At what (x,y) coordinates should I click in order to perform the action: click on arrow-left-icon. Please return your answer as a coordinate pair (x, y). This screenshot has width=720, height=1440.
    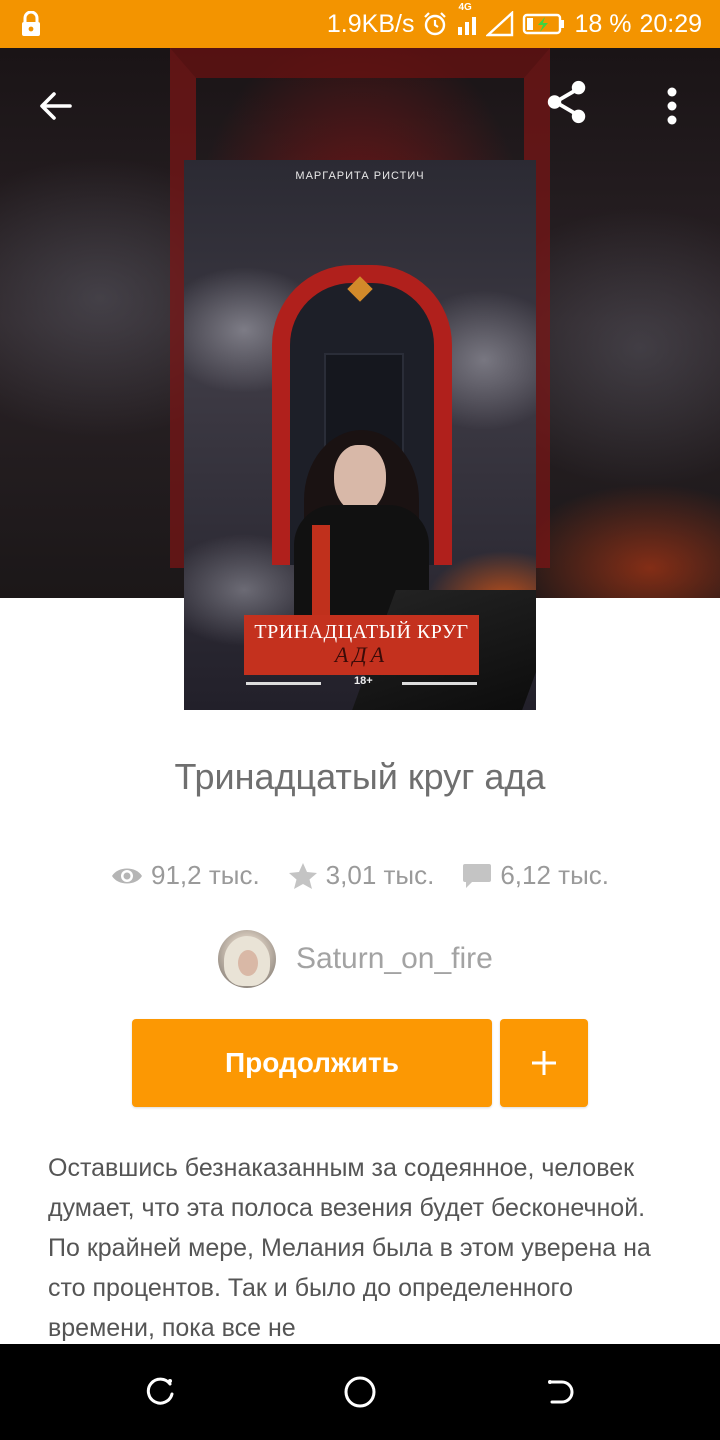
    Looking at the image, I should click on (56, 106).